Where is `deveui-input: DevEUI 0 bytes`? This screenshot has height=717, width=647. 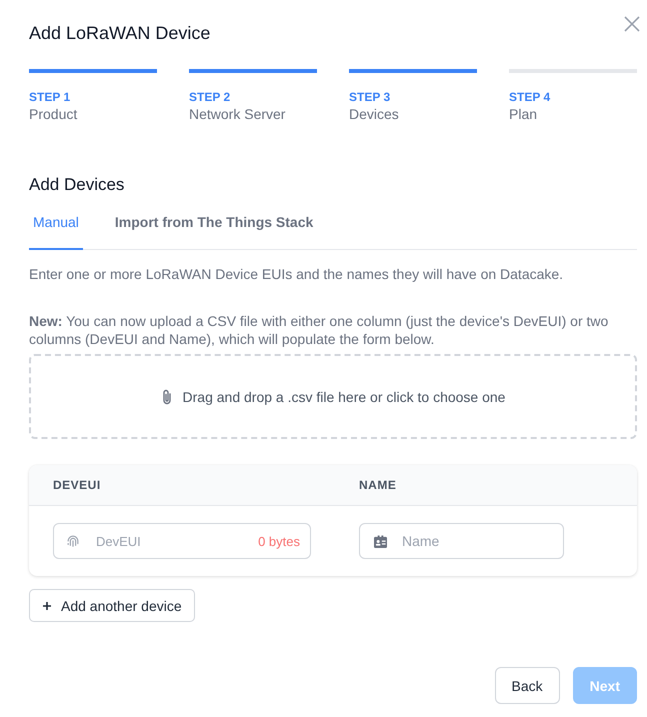
deveui-input: DevEUI 0 bytes is located at coordinates (182, 541).